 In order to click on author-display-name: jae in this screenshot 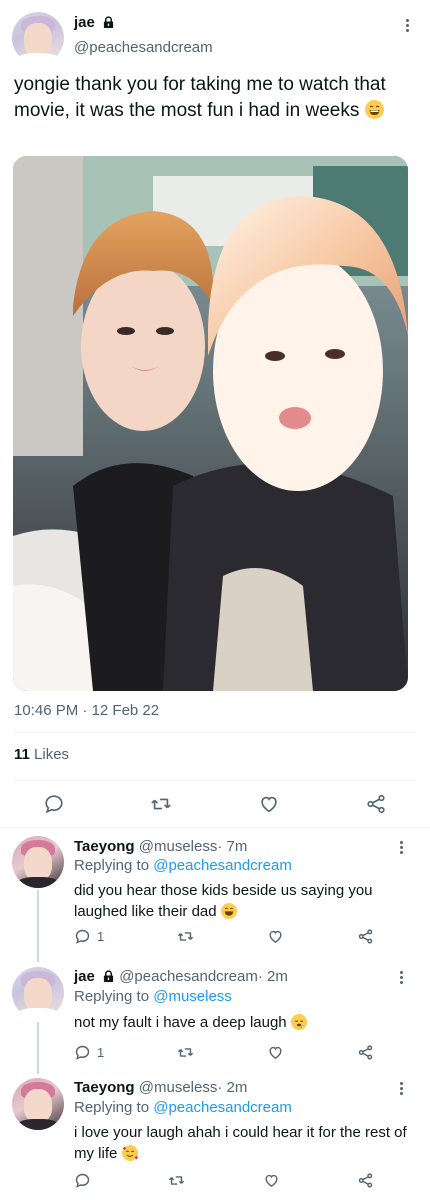, I will do `click(84, 22)`.